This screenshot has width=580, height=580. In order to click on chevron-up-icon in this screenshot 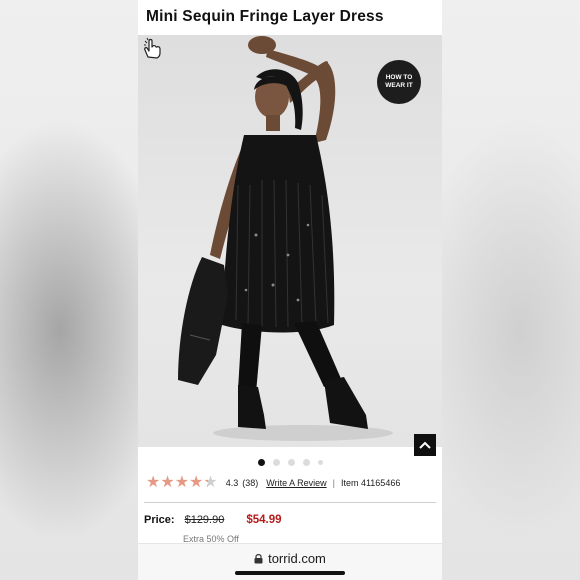, I will do `click(425, 445)`.